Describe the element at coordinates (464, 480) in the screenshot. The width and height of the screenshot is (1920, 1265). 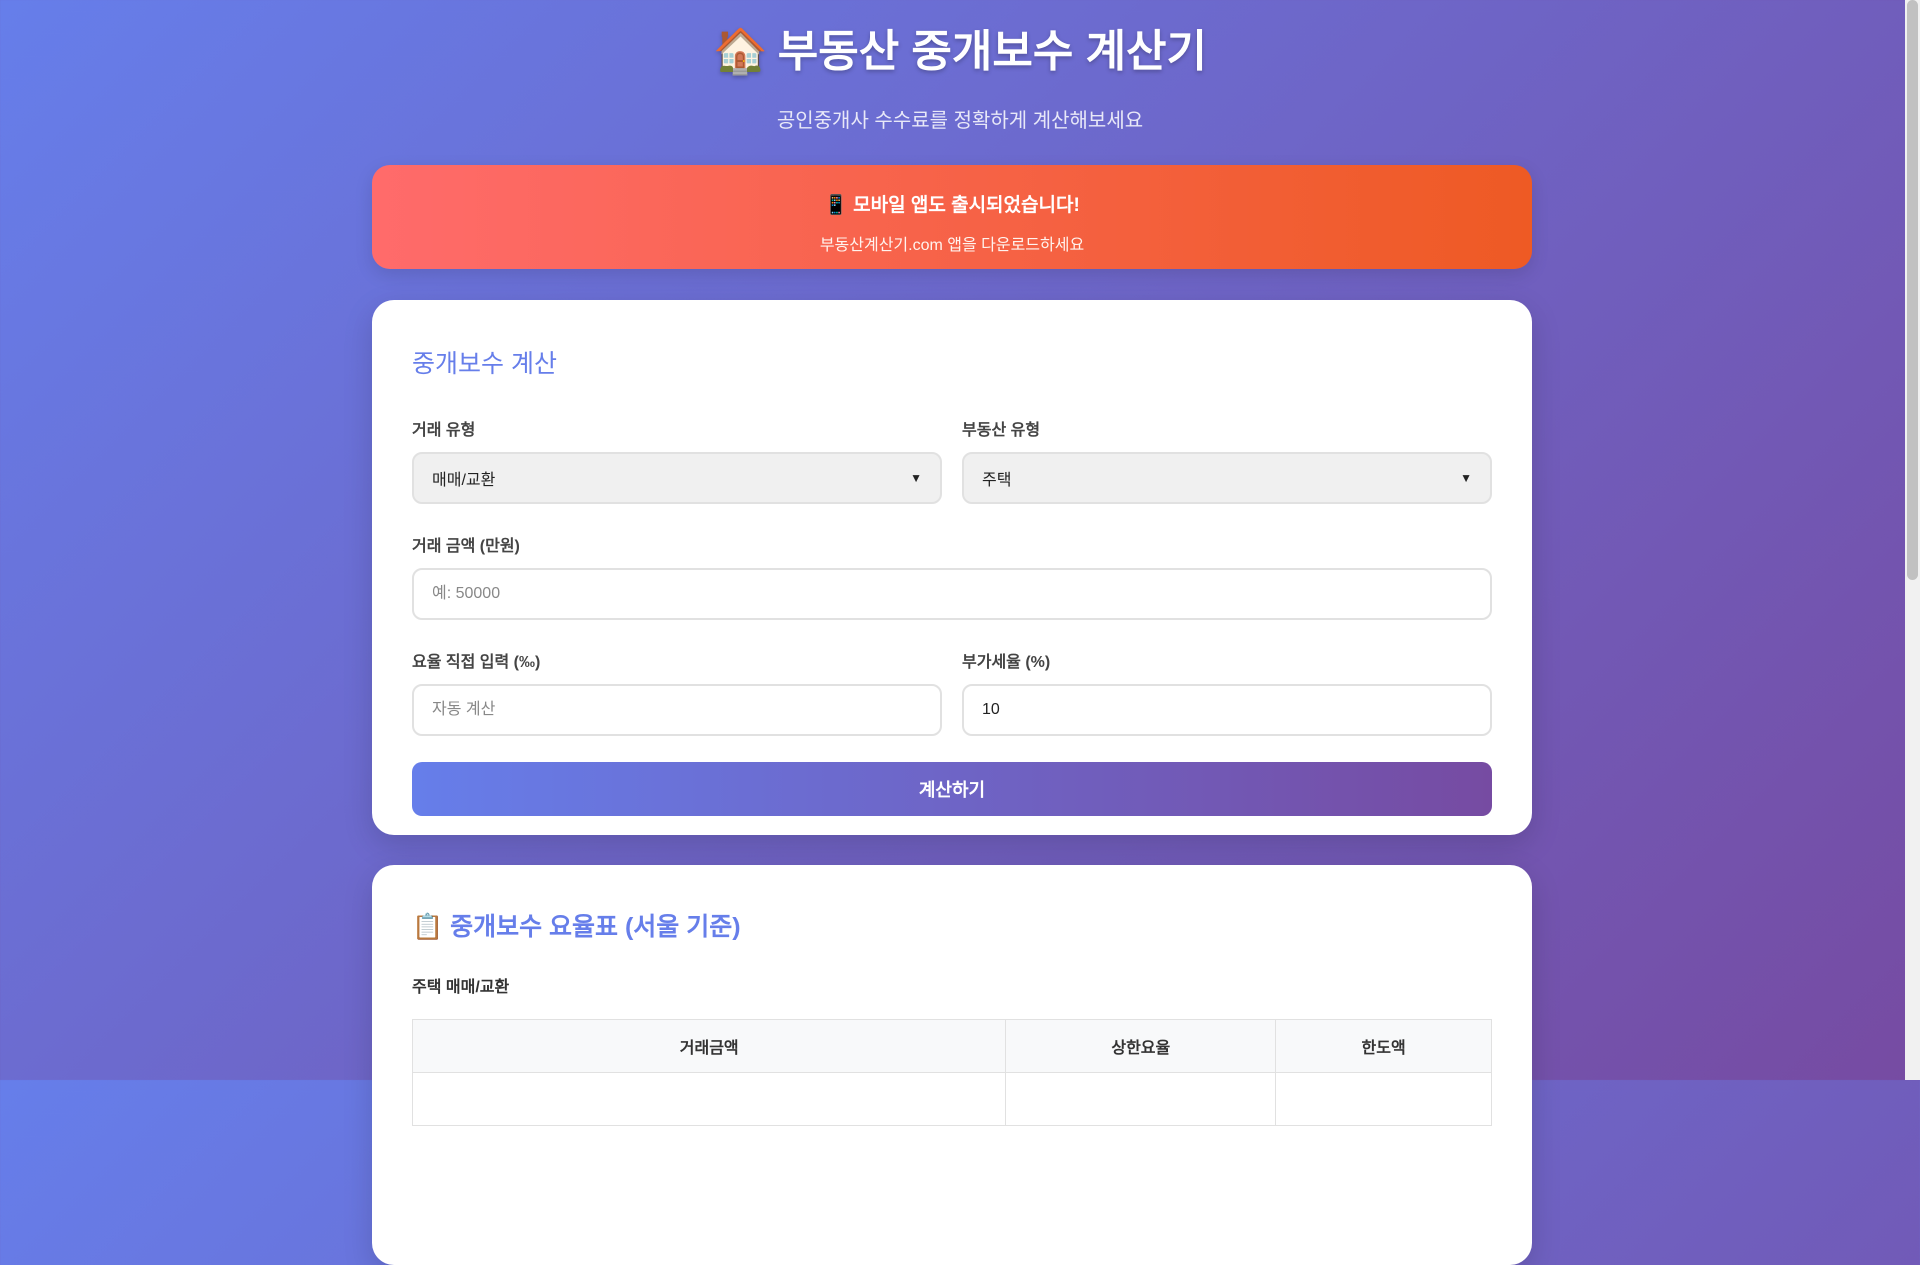
I see `transaction-type-value: 매매/교환` at that location.